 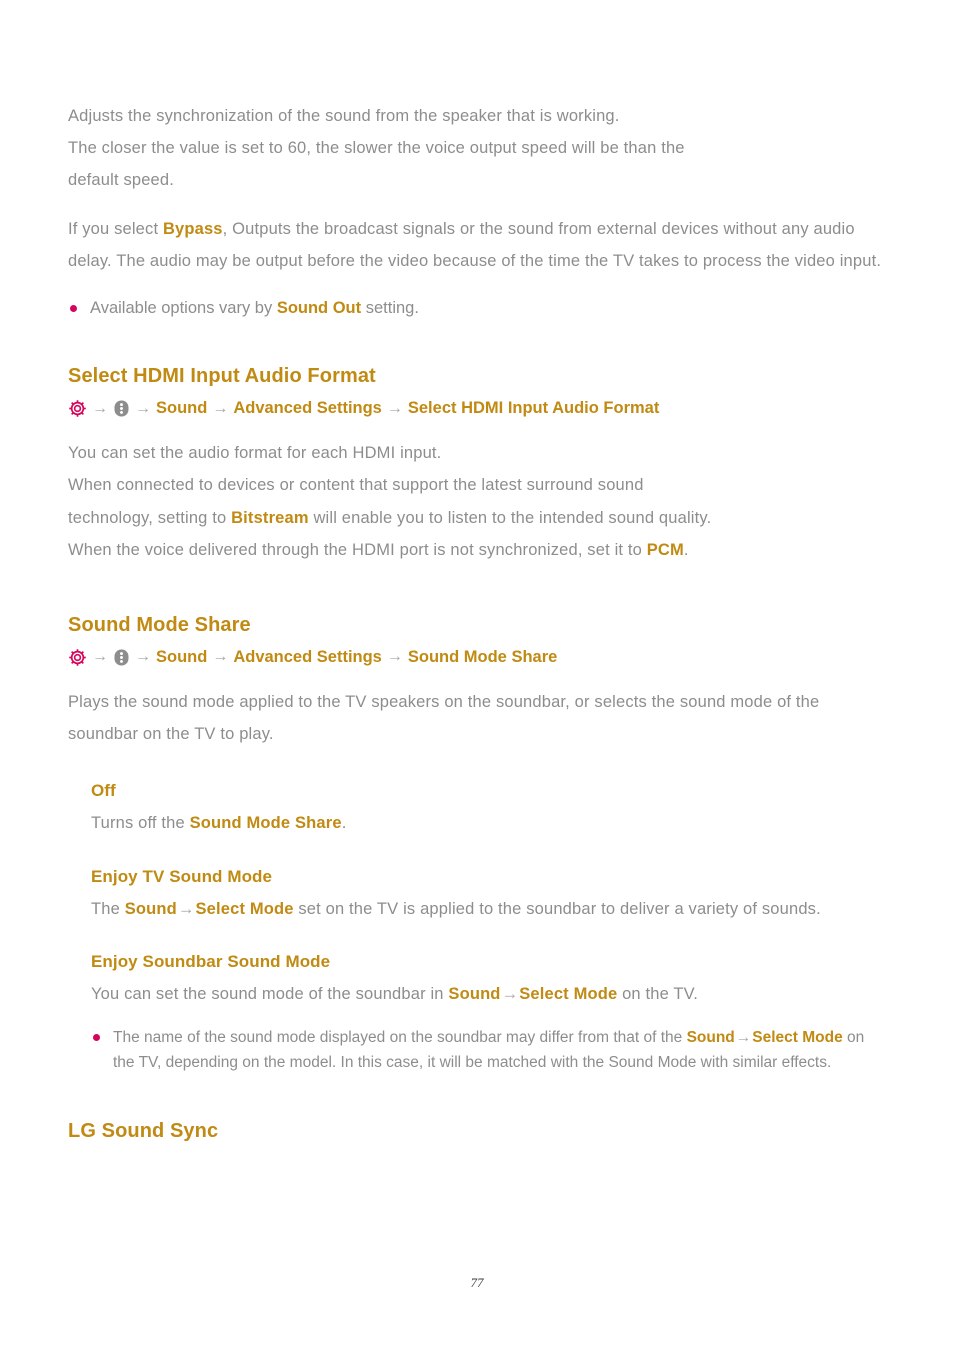 What do you see at coordinates (183, 307) in the screenshot?
I see `note-prefix: Available options vary by` at bounding box center [183, 307].